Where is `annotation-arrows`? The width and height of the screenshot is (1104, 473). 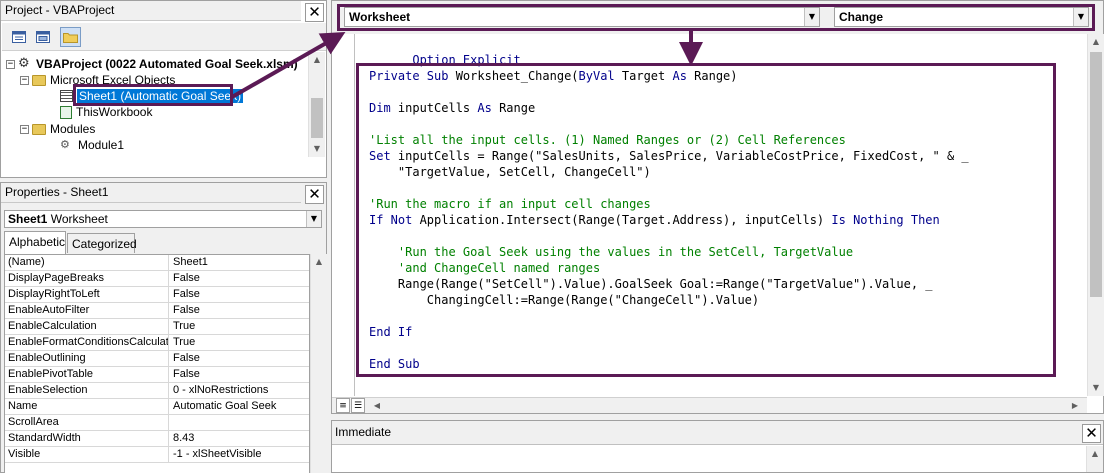
annotation-arrows is located at coordinates (467, 65).